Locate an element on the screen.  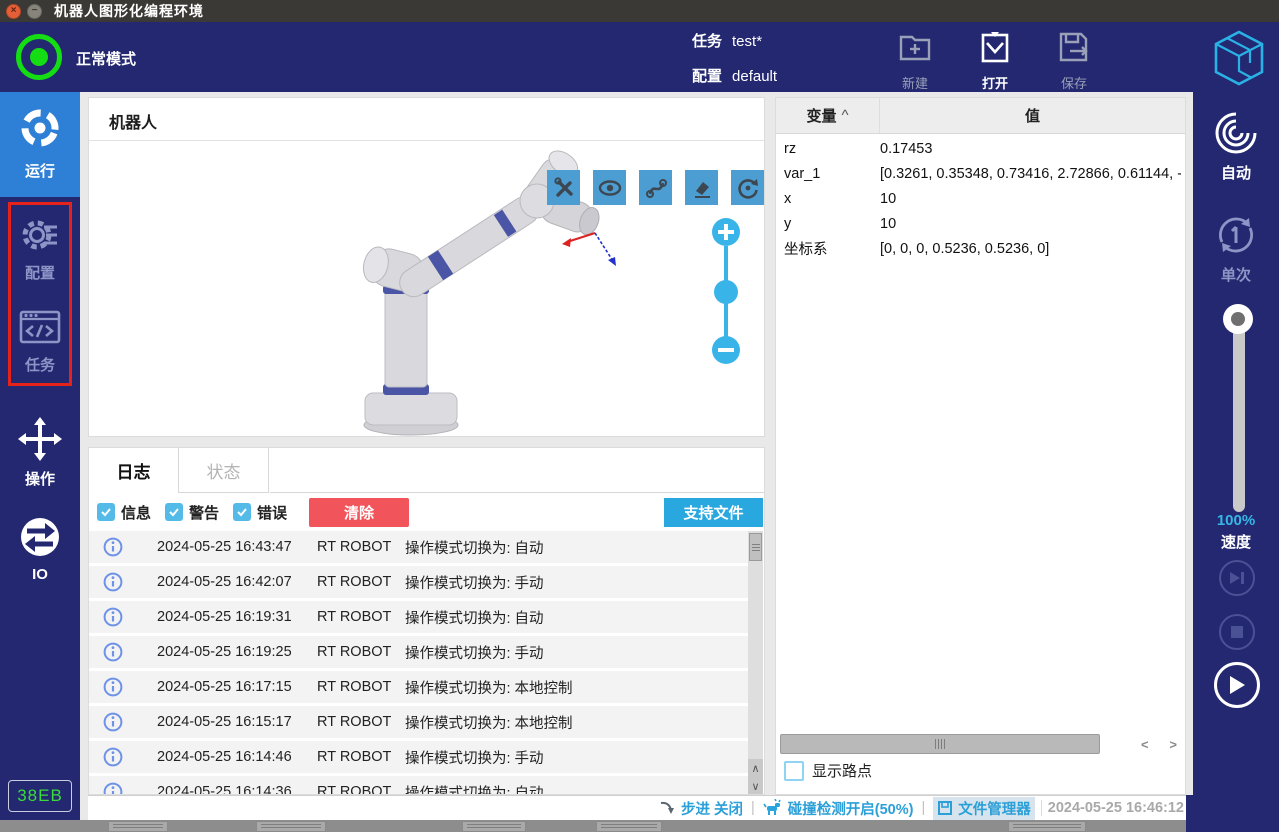
column-variable: 变量 ^ is located at coordinates (828, 115).